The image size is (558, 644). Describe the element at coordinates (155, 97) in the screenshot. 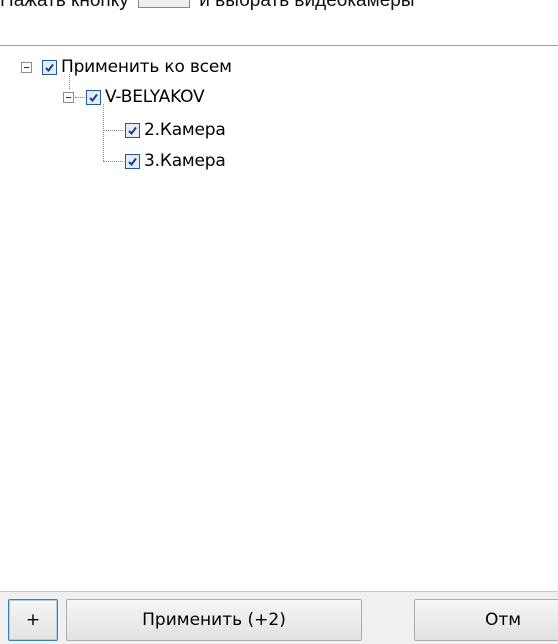

I see `tree-node-label: V-BELYAKOV` at that location.